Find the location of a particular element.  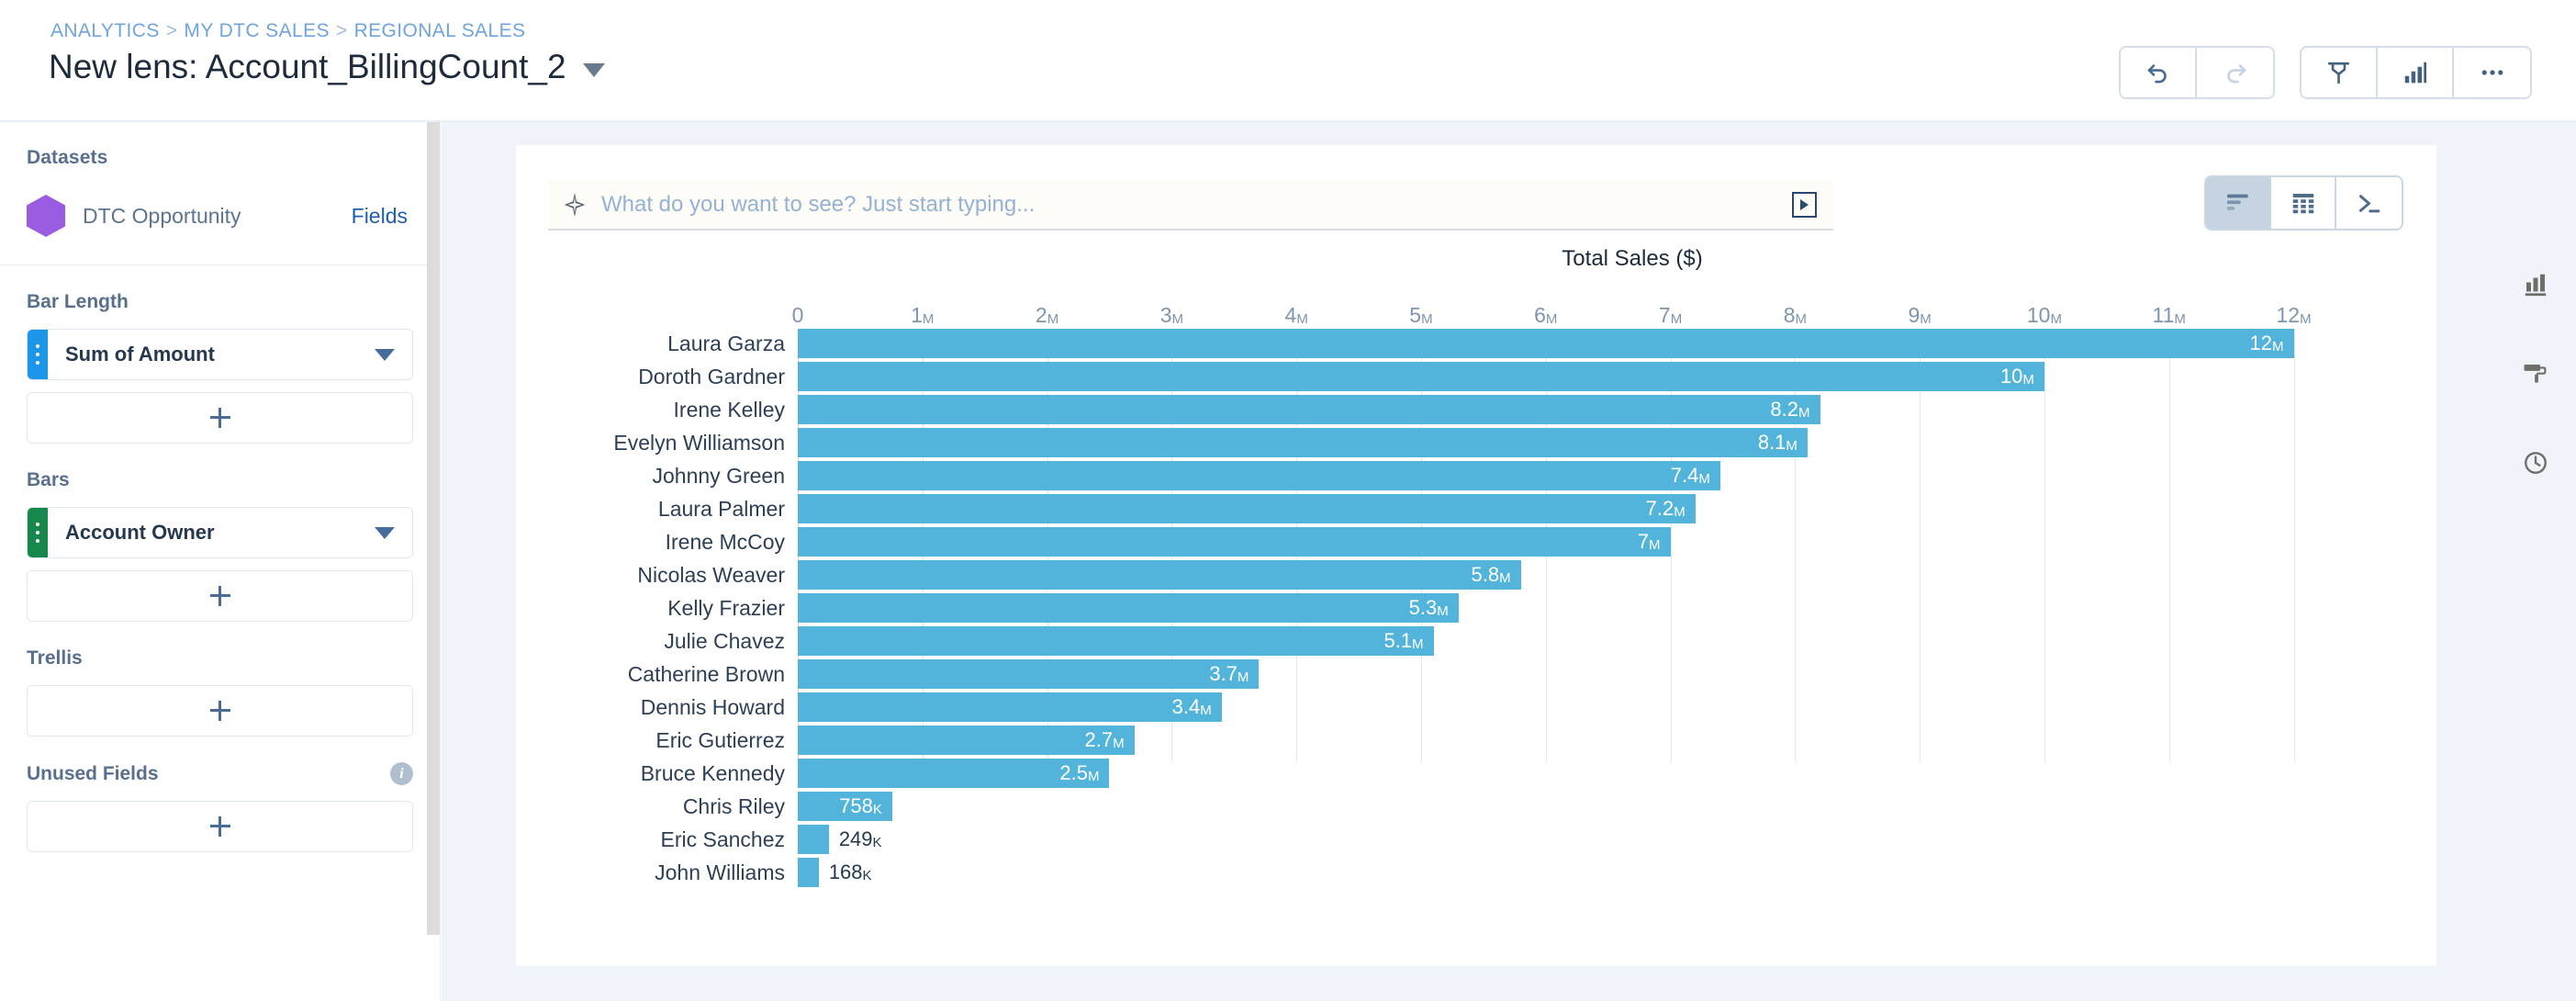

bar-row: Irene McCoy 7M is located at coordinates (1517, 543).